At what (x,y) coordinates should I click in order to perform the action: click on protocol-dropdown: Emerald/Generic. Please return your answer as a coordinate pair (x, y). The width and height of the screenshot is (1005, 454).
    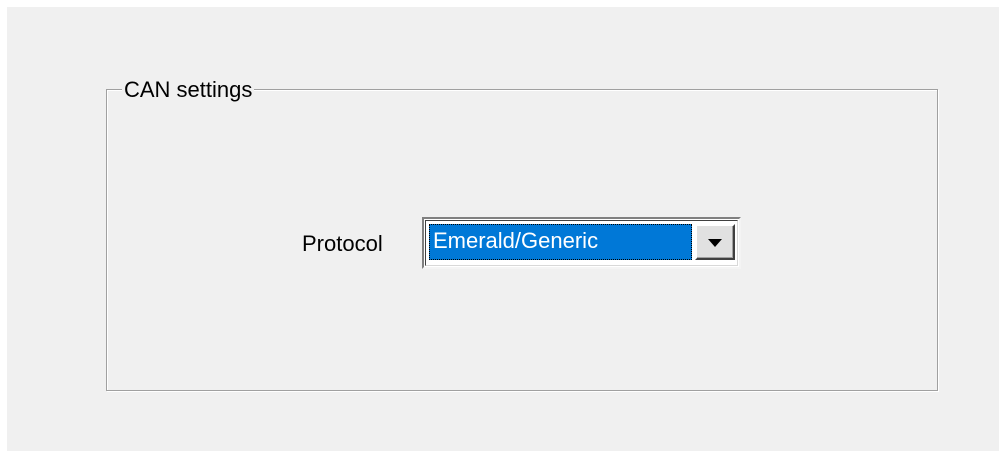
    Looking at the image, I should click on (581, 243).